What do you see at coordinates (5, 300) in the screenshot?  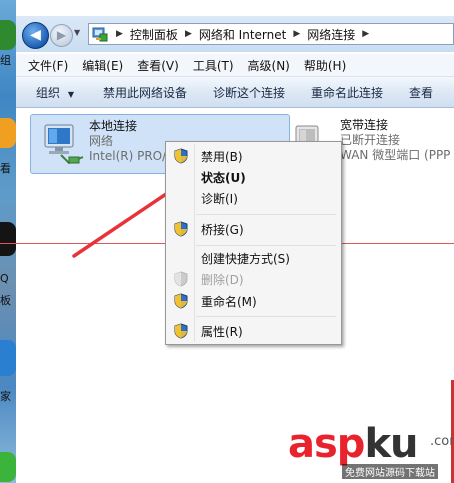 I see `desktop-label: 板` at bounding box center [5, 300].